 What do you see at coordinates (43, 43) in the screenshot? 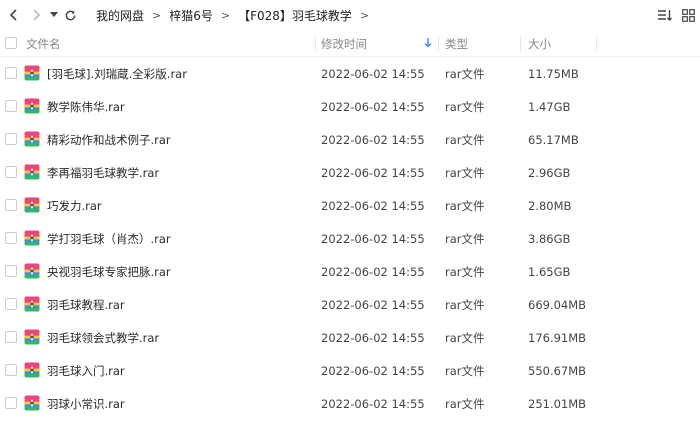
I see `column-header-name: 文件名` at bounding box center [43, 43].